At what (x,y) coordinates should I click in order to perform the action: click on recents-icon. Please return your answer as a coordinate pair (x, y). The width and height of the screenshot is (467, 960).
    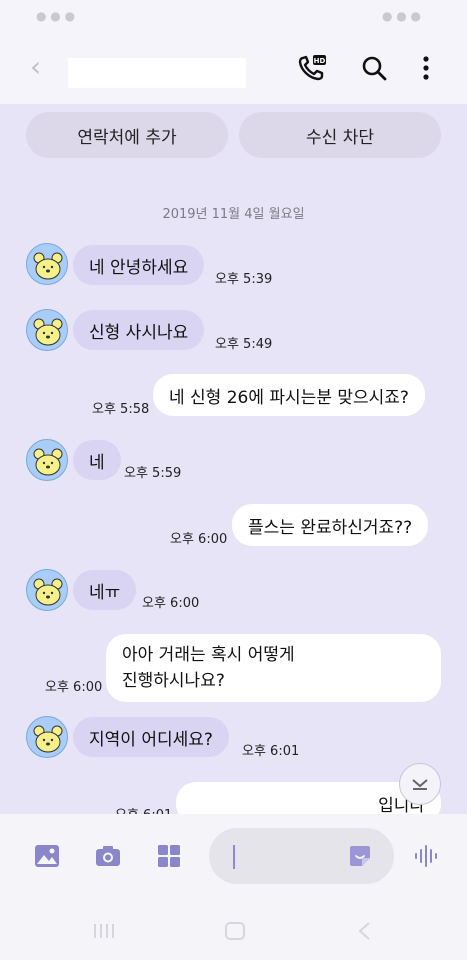
    Looking at the image, I should click on (104, 933).